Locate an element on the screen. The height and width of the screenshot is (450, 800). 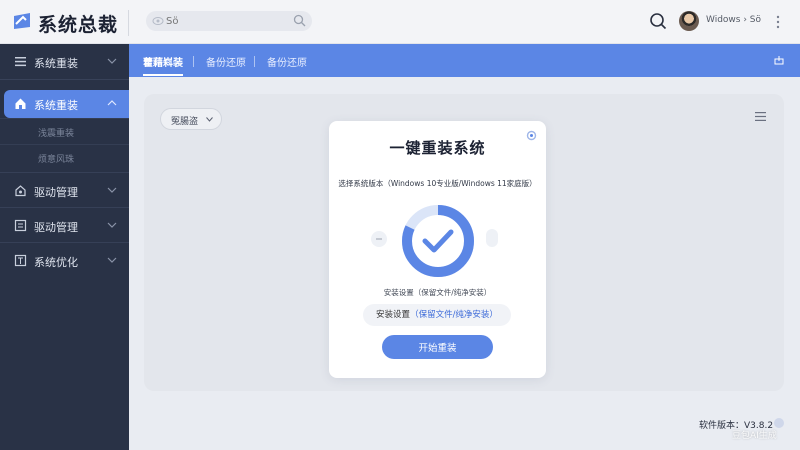
search-box is located at coordinates (229, 21).